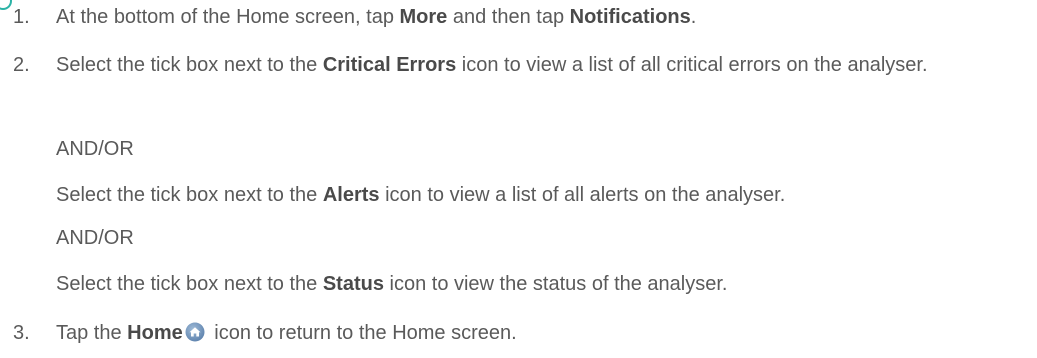 Image resolution: width=1037 pixels, height=358 pixels. What do you see at coordinates (353, 284) in the screenshot?
I see `ui-term-status: Status` at bounding box center [353, 284].